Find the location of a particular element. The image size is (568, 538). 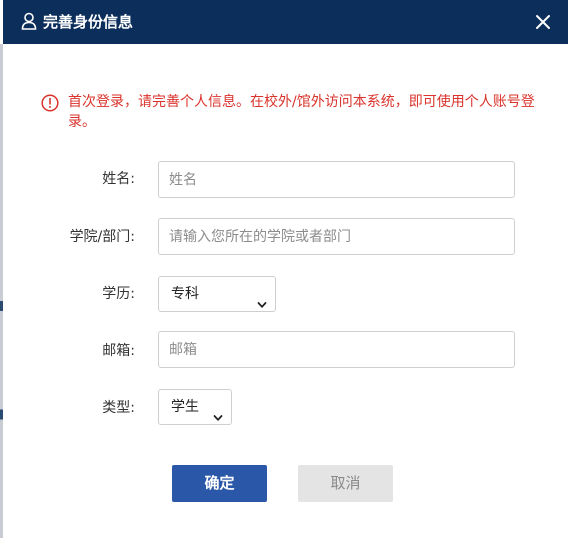

department-input is located at coordinates (336, 236).